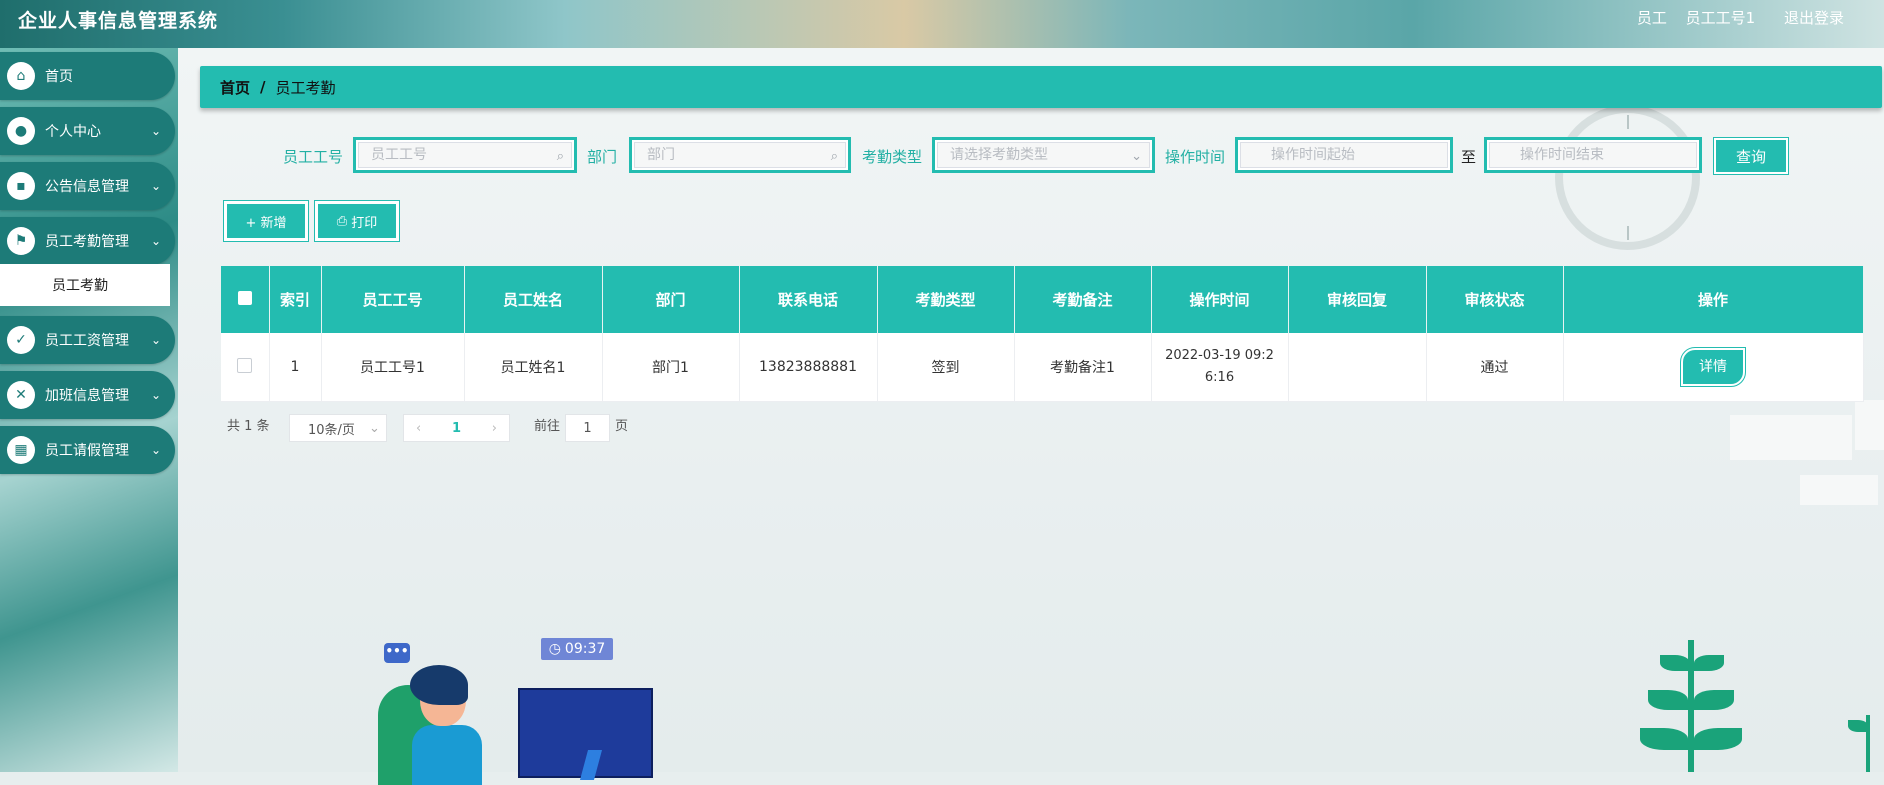 The width and height of the screenshot is (1884, 785). I want to click on cell-status: 通过, so click(1495, 367).